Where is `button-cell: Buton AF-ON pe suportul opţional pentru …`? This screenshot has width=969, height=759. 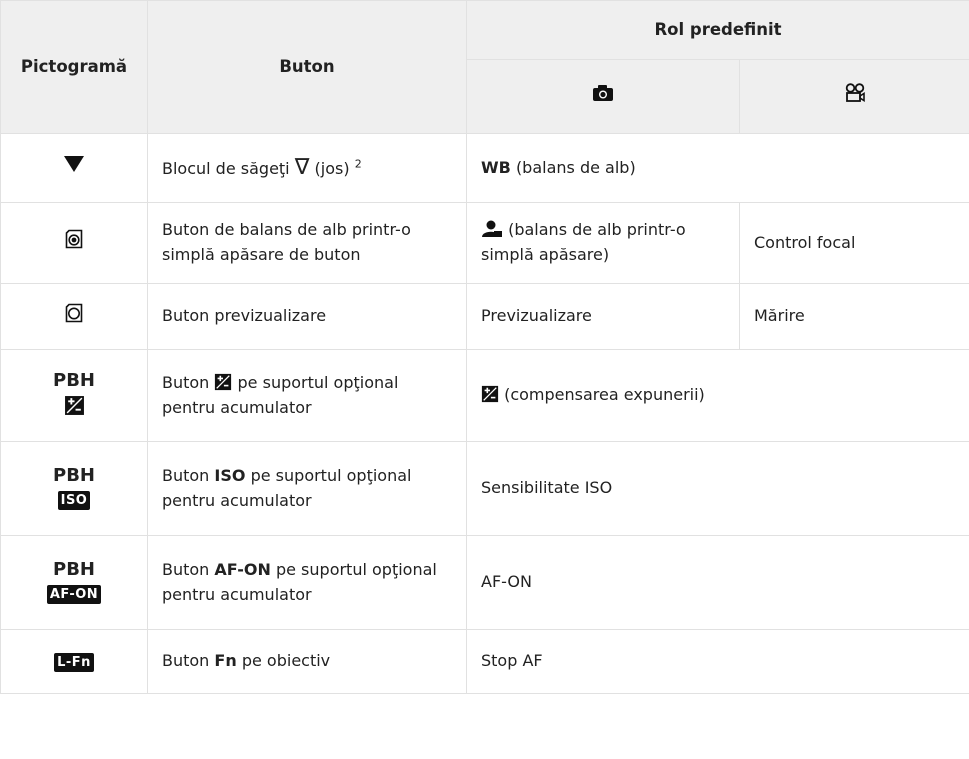
button-cell: Buton AF-ON pe suportul opţional pentru … is located at coordinates (307, 582).